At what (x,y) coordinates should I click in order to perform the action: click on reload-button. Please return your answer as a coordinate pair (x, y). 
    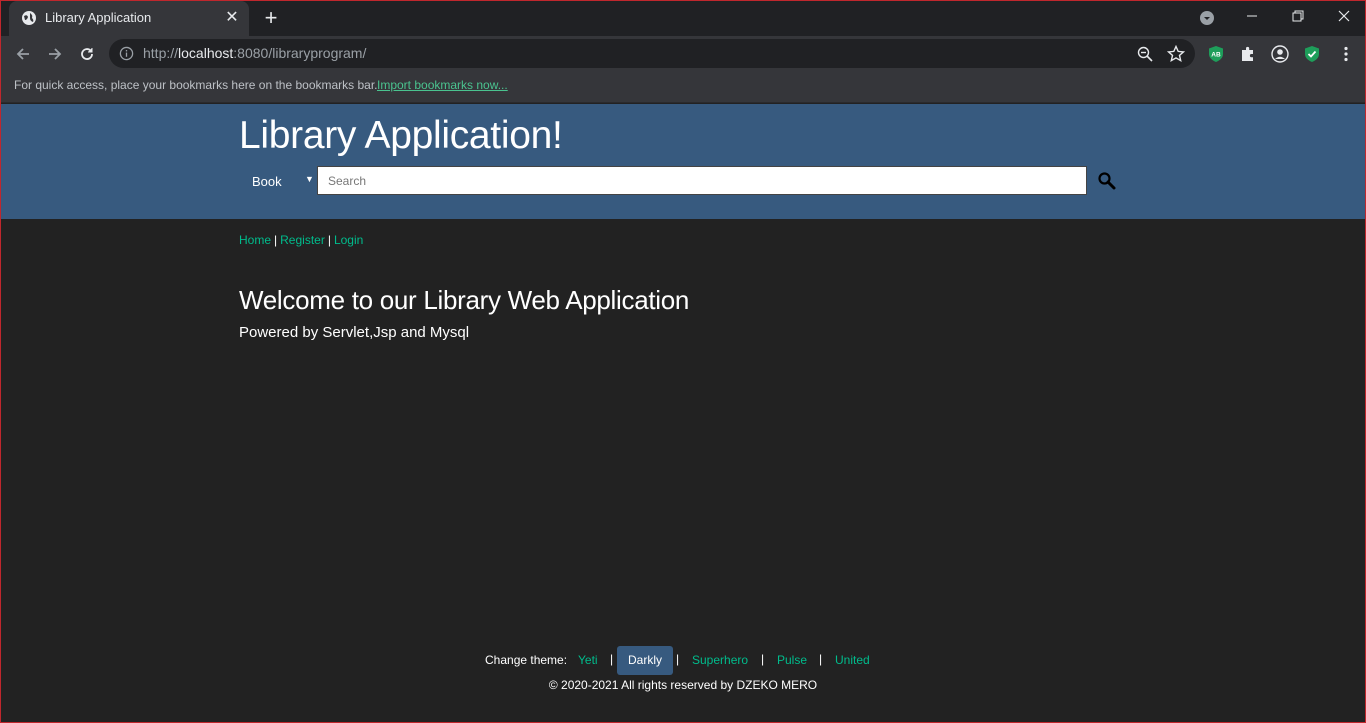
    Looking at the image, I should click on (87, 54).